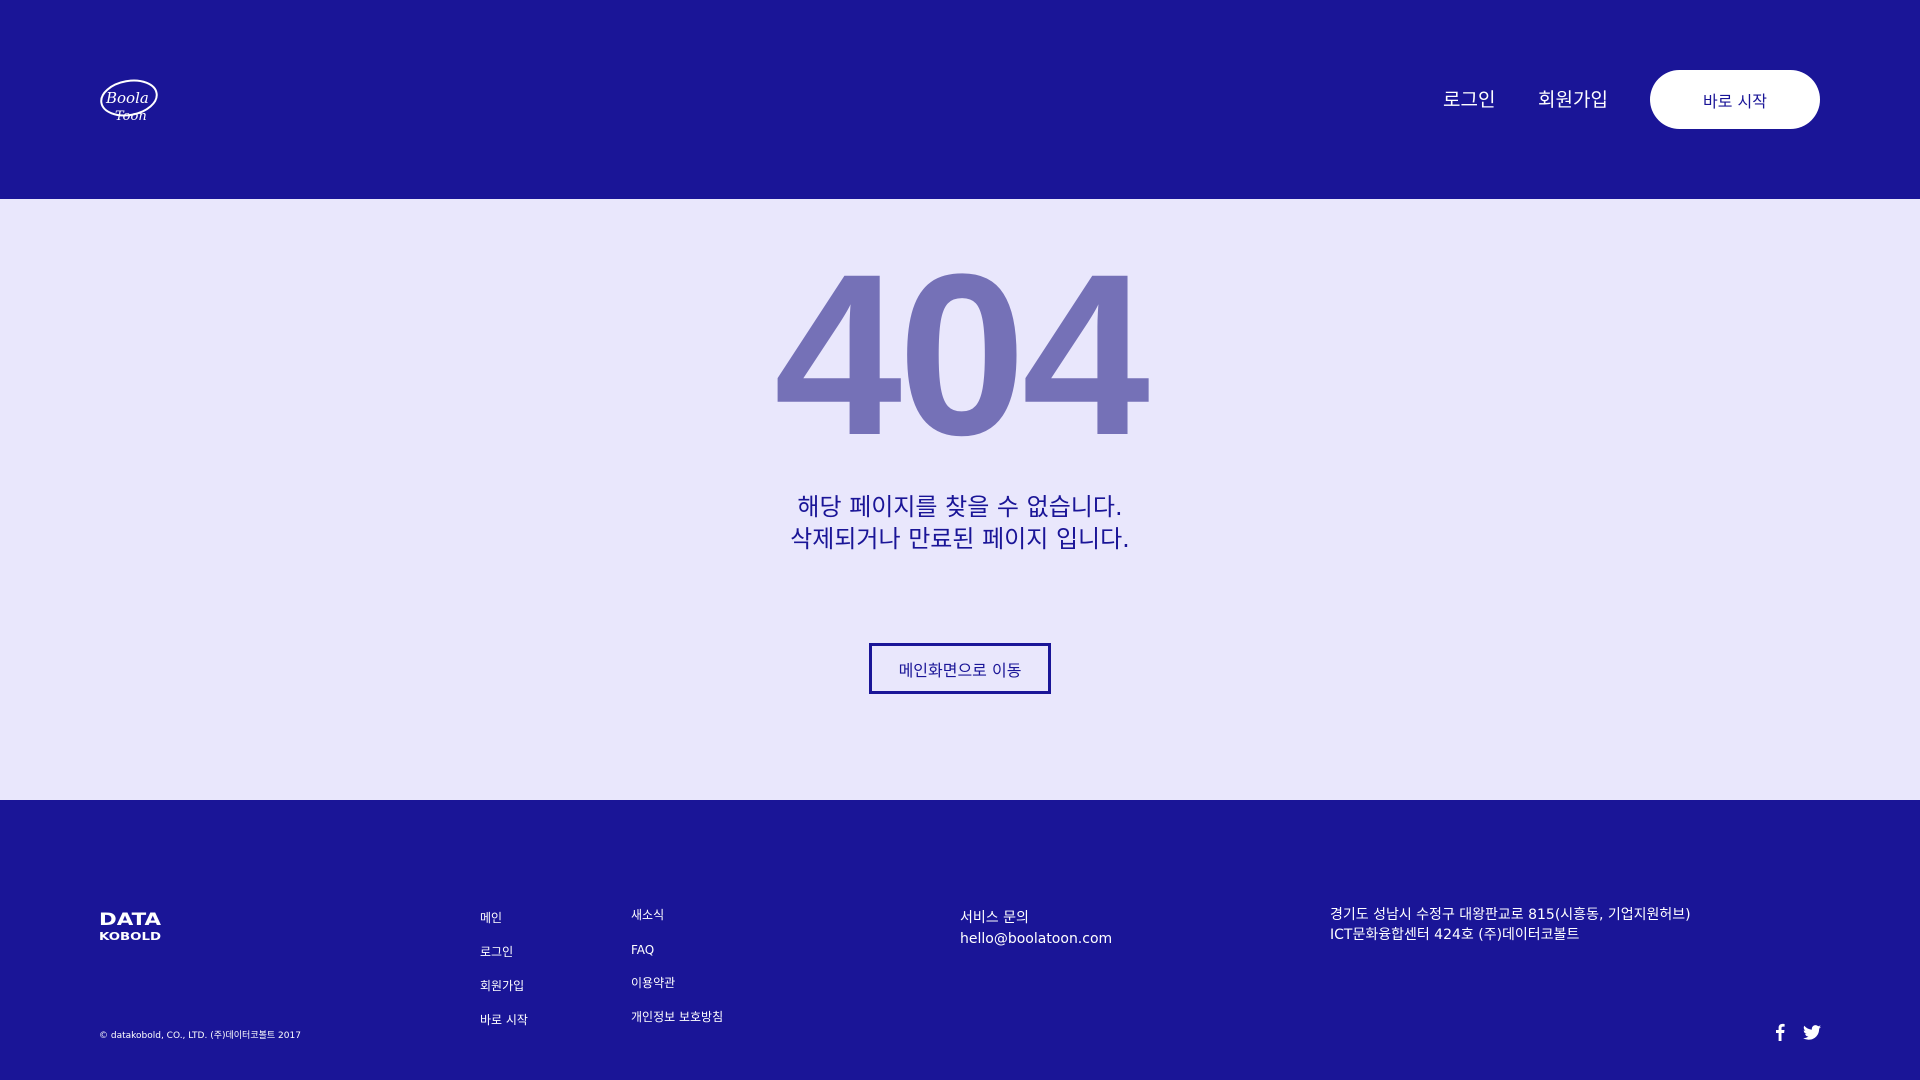 The image size is (1920, 1080). Describe the element at coordinates (994, 918) in the screenshot. I see `contact-title: 서비스 문의` at that location.